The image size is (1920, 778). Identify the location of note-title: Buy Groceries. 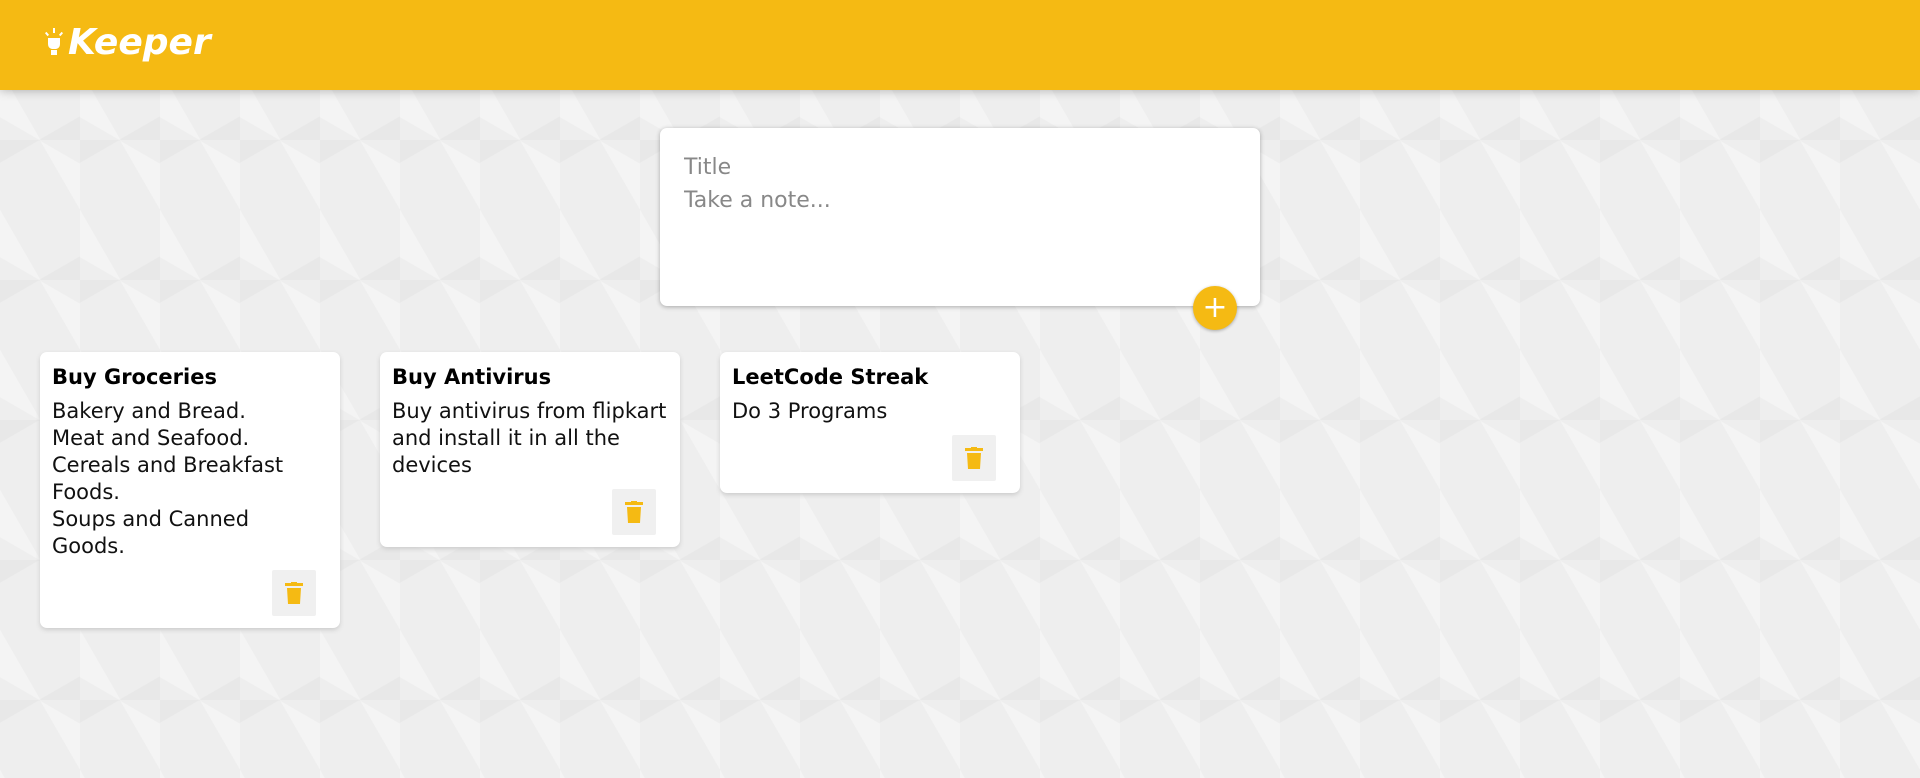
(134, 377).